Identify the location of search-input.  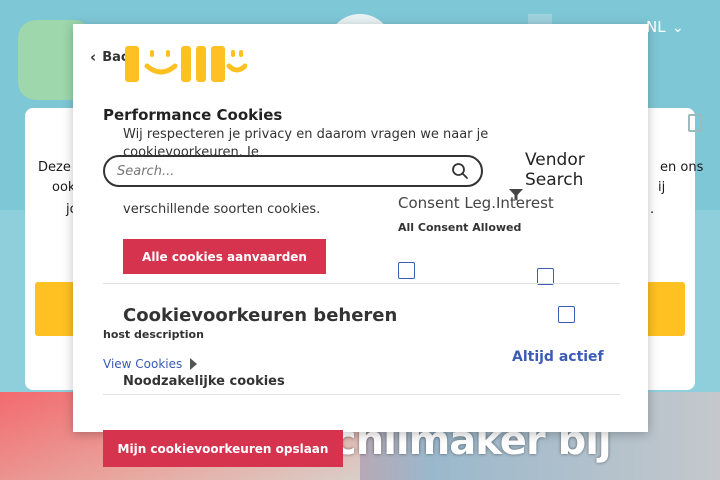
(284, 171).